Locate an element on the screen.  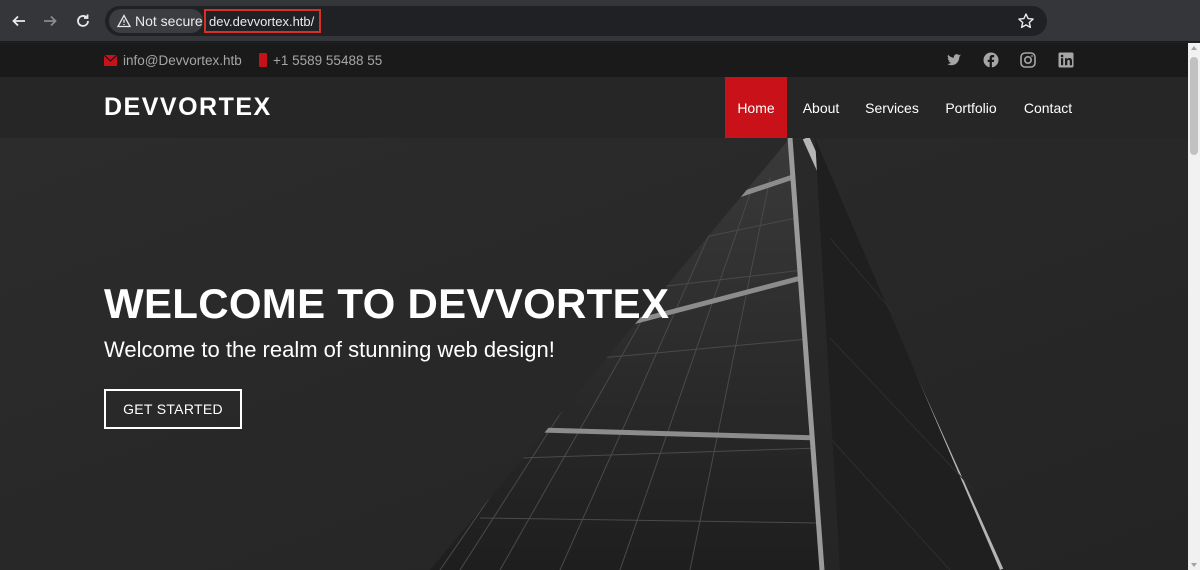
phone-text: +1 5589 55488 55 is located at coordinates (328, 60).